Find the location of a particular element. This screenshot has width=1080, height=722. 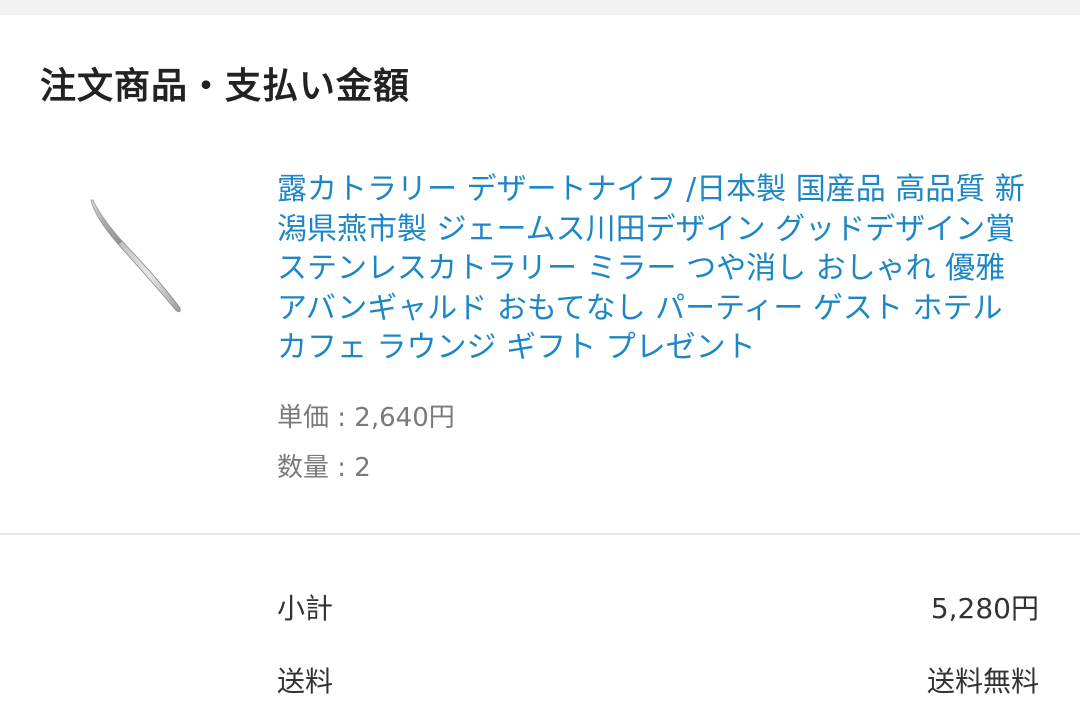

section-title: 注文商品・支払い金額 is located at coordinates (225, 86).